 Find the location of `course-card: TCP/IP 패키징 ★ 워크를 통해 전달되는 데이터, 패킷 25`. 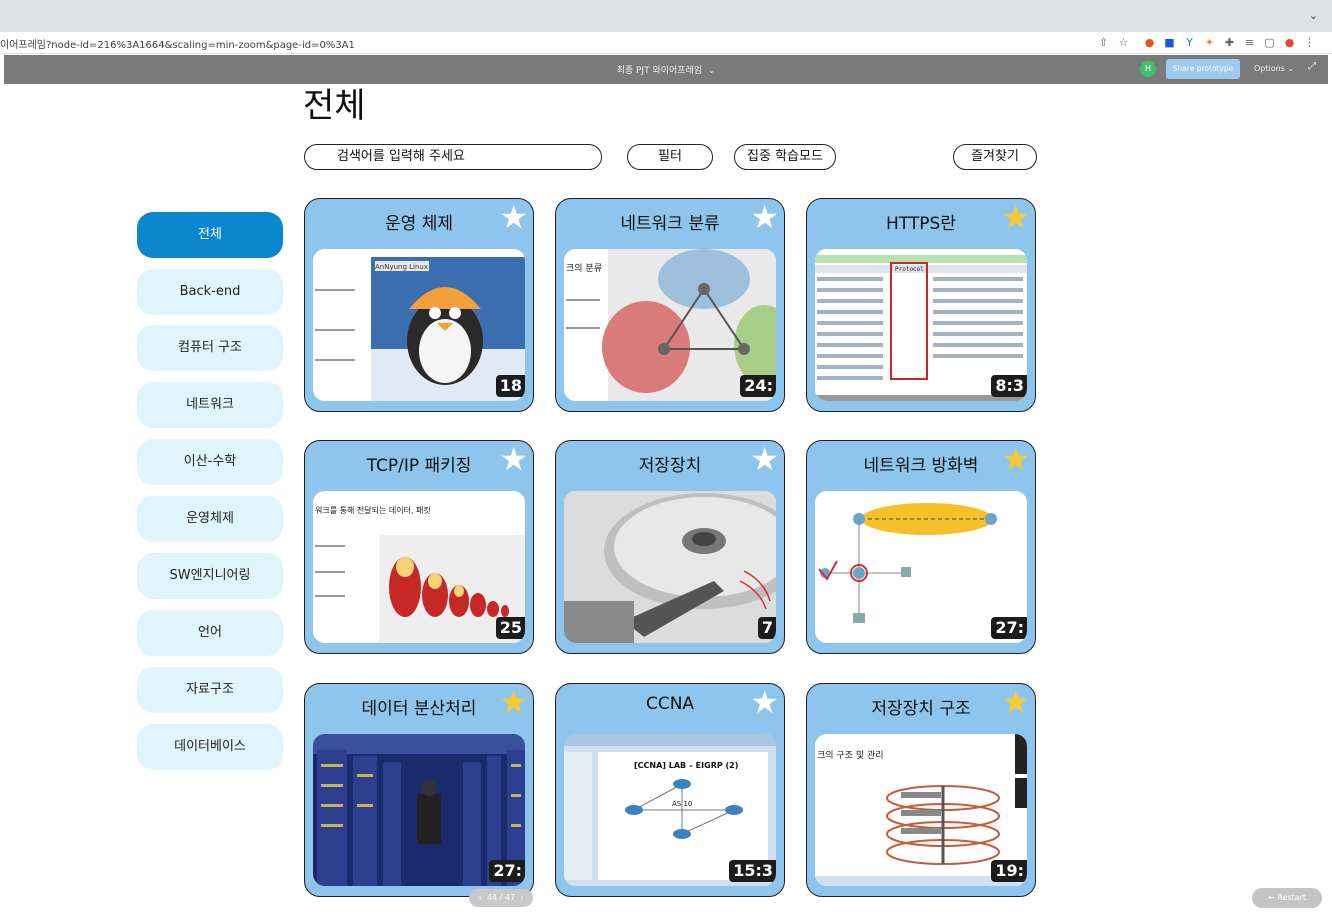

course-card: TCP/IP 패키징 ★ 워크를 통해 전달되는 데이터, 패킷 25 is located at coordinates (419, 547).